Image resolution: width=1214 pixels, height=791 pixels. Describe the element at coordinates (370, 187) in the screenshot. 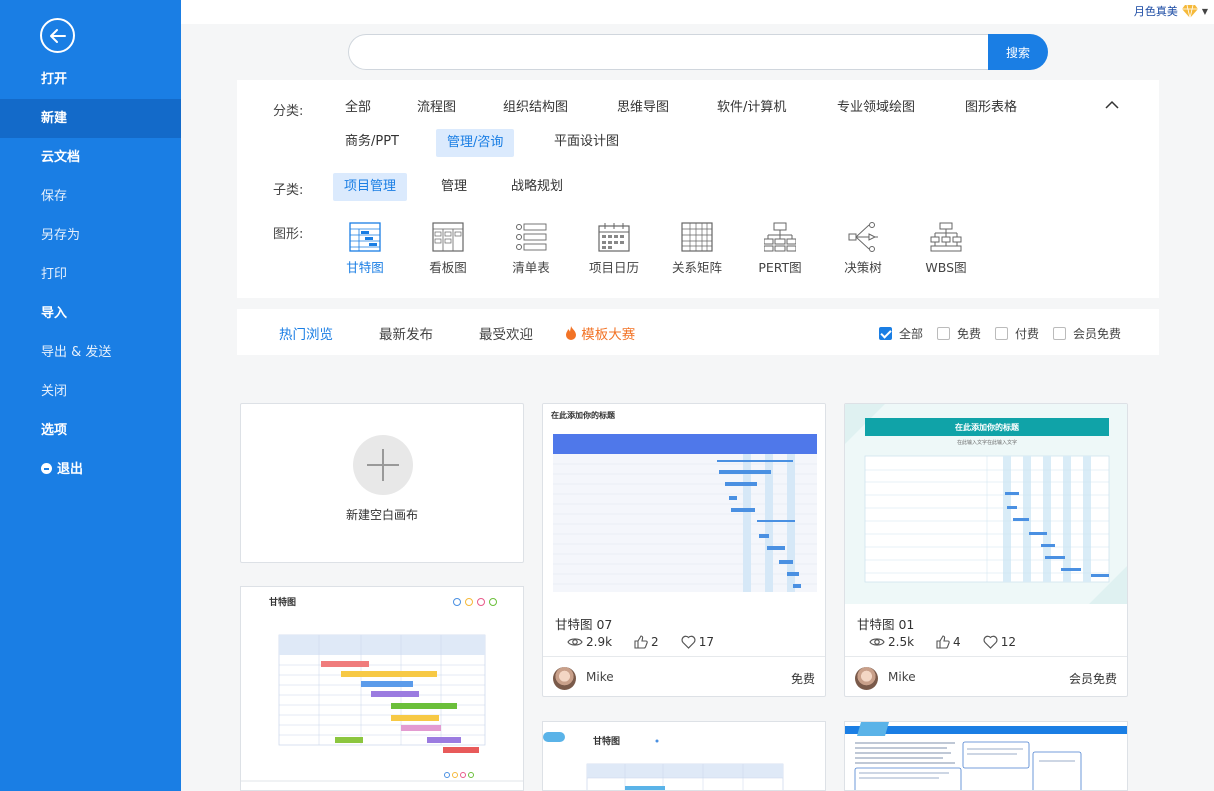

I see `subcategory-project-management: 项目管理` at that location.